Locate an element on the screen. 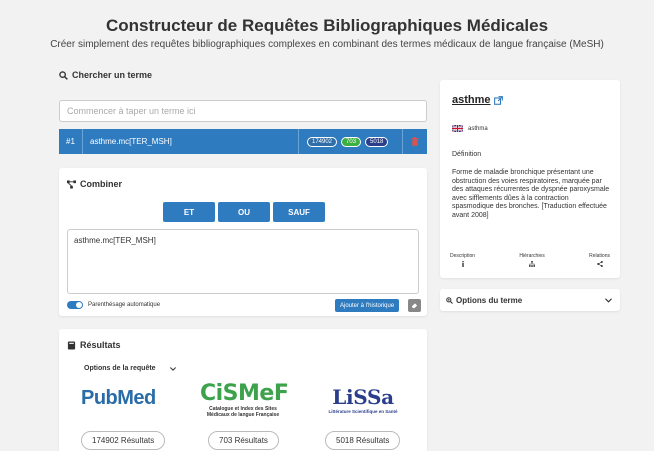 Image resolution: width=654 pixels, height=451 pixels. tab-relations-label: Relations is located at coordinates (599, 256).